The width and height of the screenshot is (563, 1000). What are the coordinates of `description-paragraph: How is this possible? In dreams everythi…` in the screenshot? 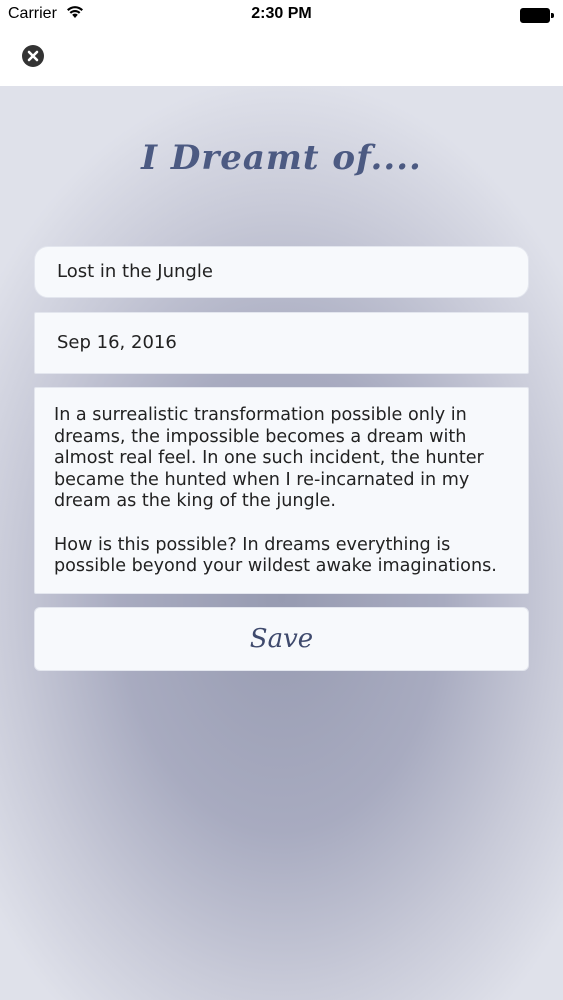 It's located at (275, 555).